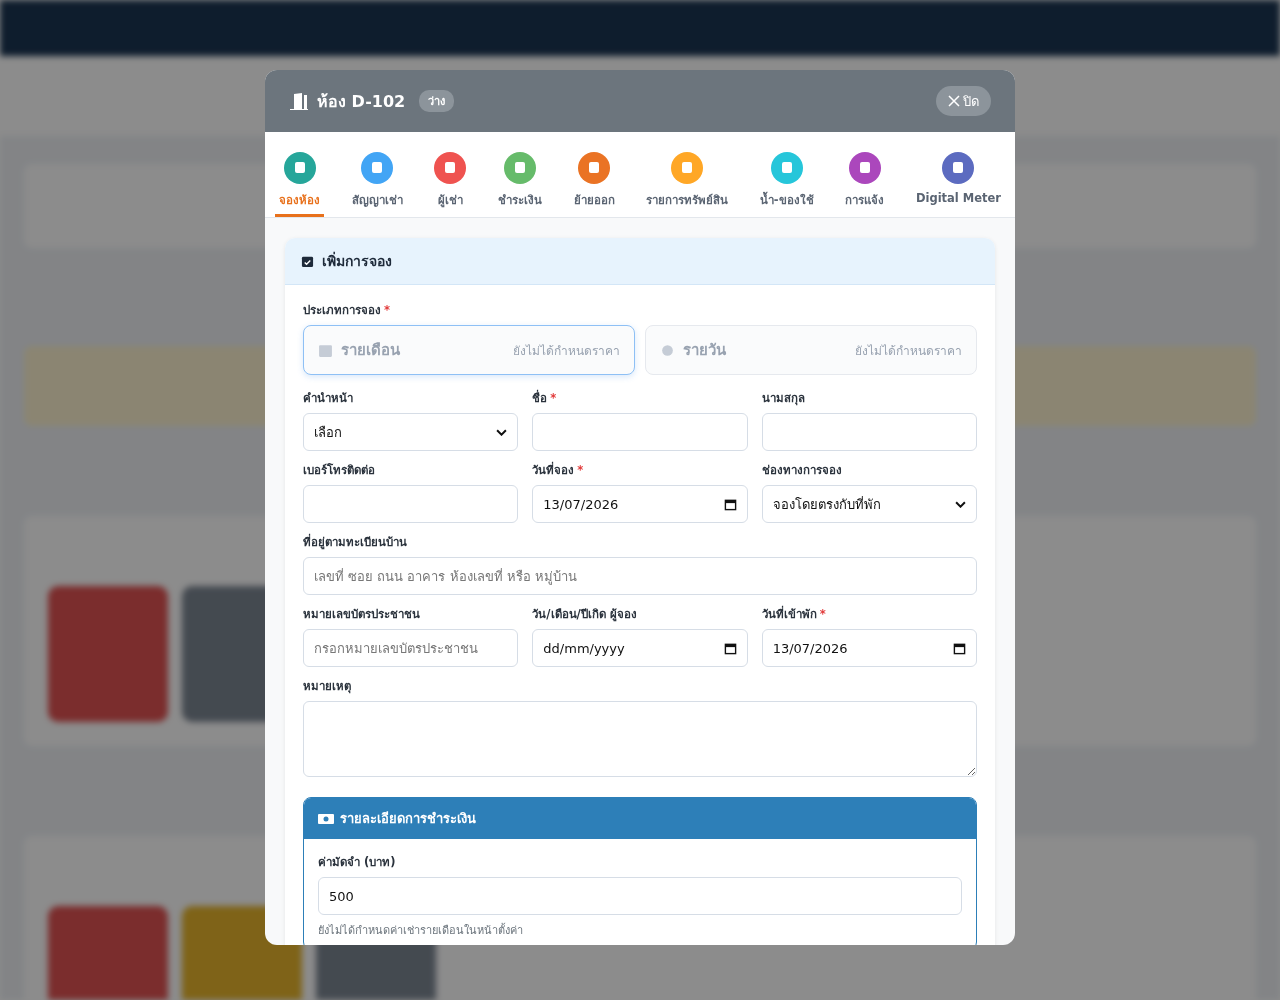 This screenshot has height=1000, width=1280. Describe the element at coordinates (377, 174) in the screenshot. I see `tab: สัญญาเช่า` at that location.